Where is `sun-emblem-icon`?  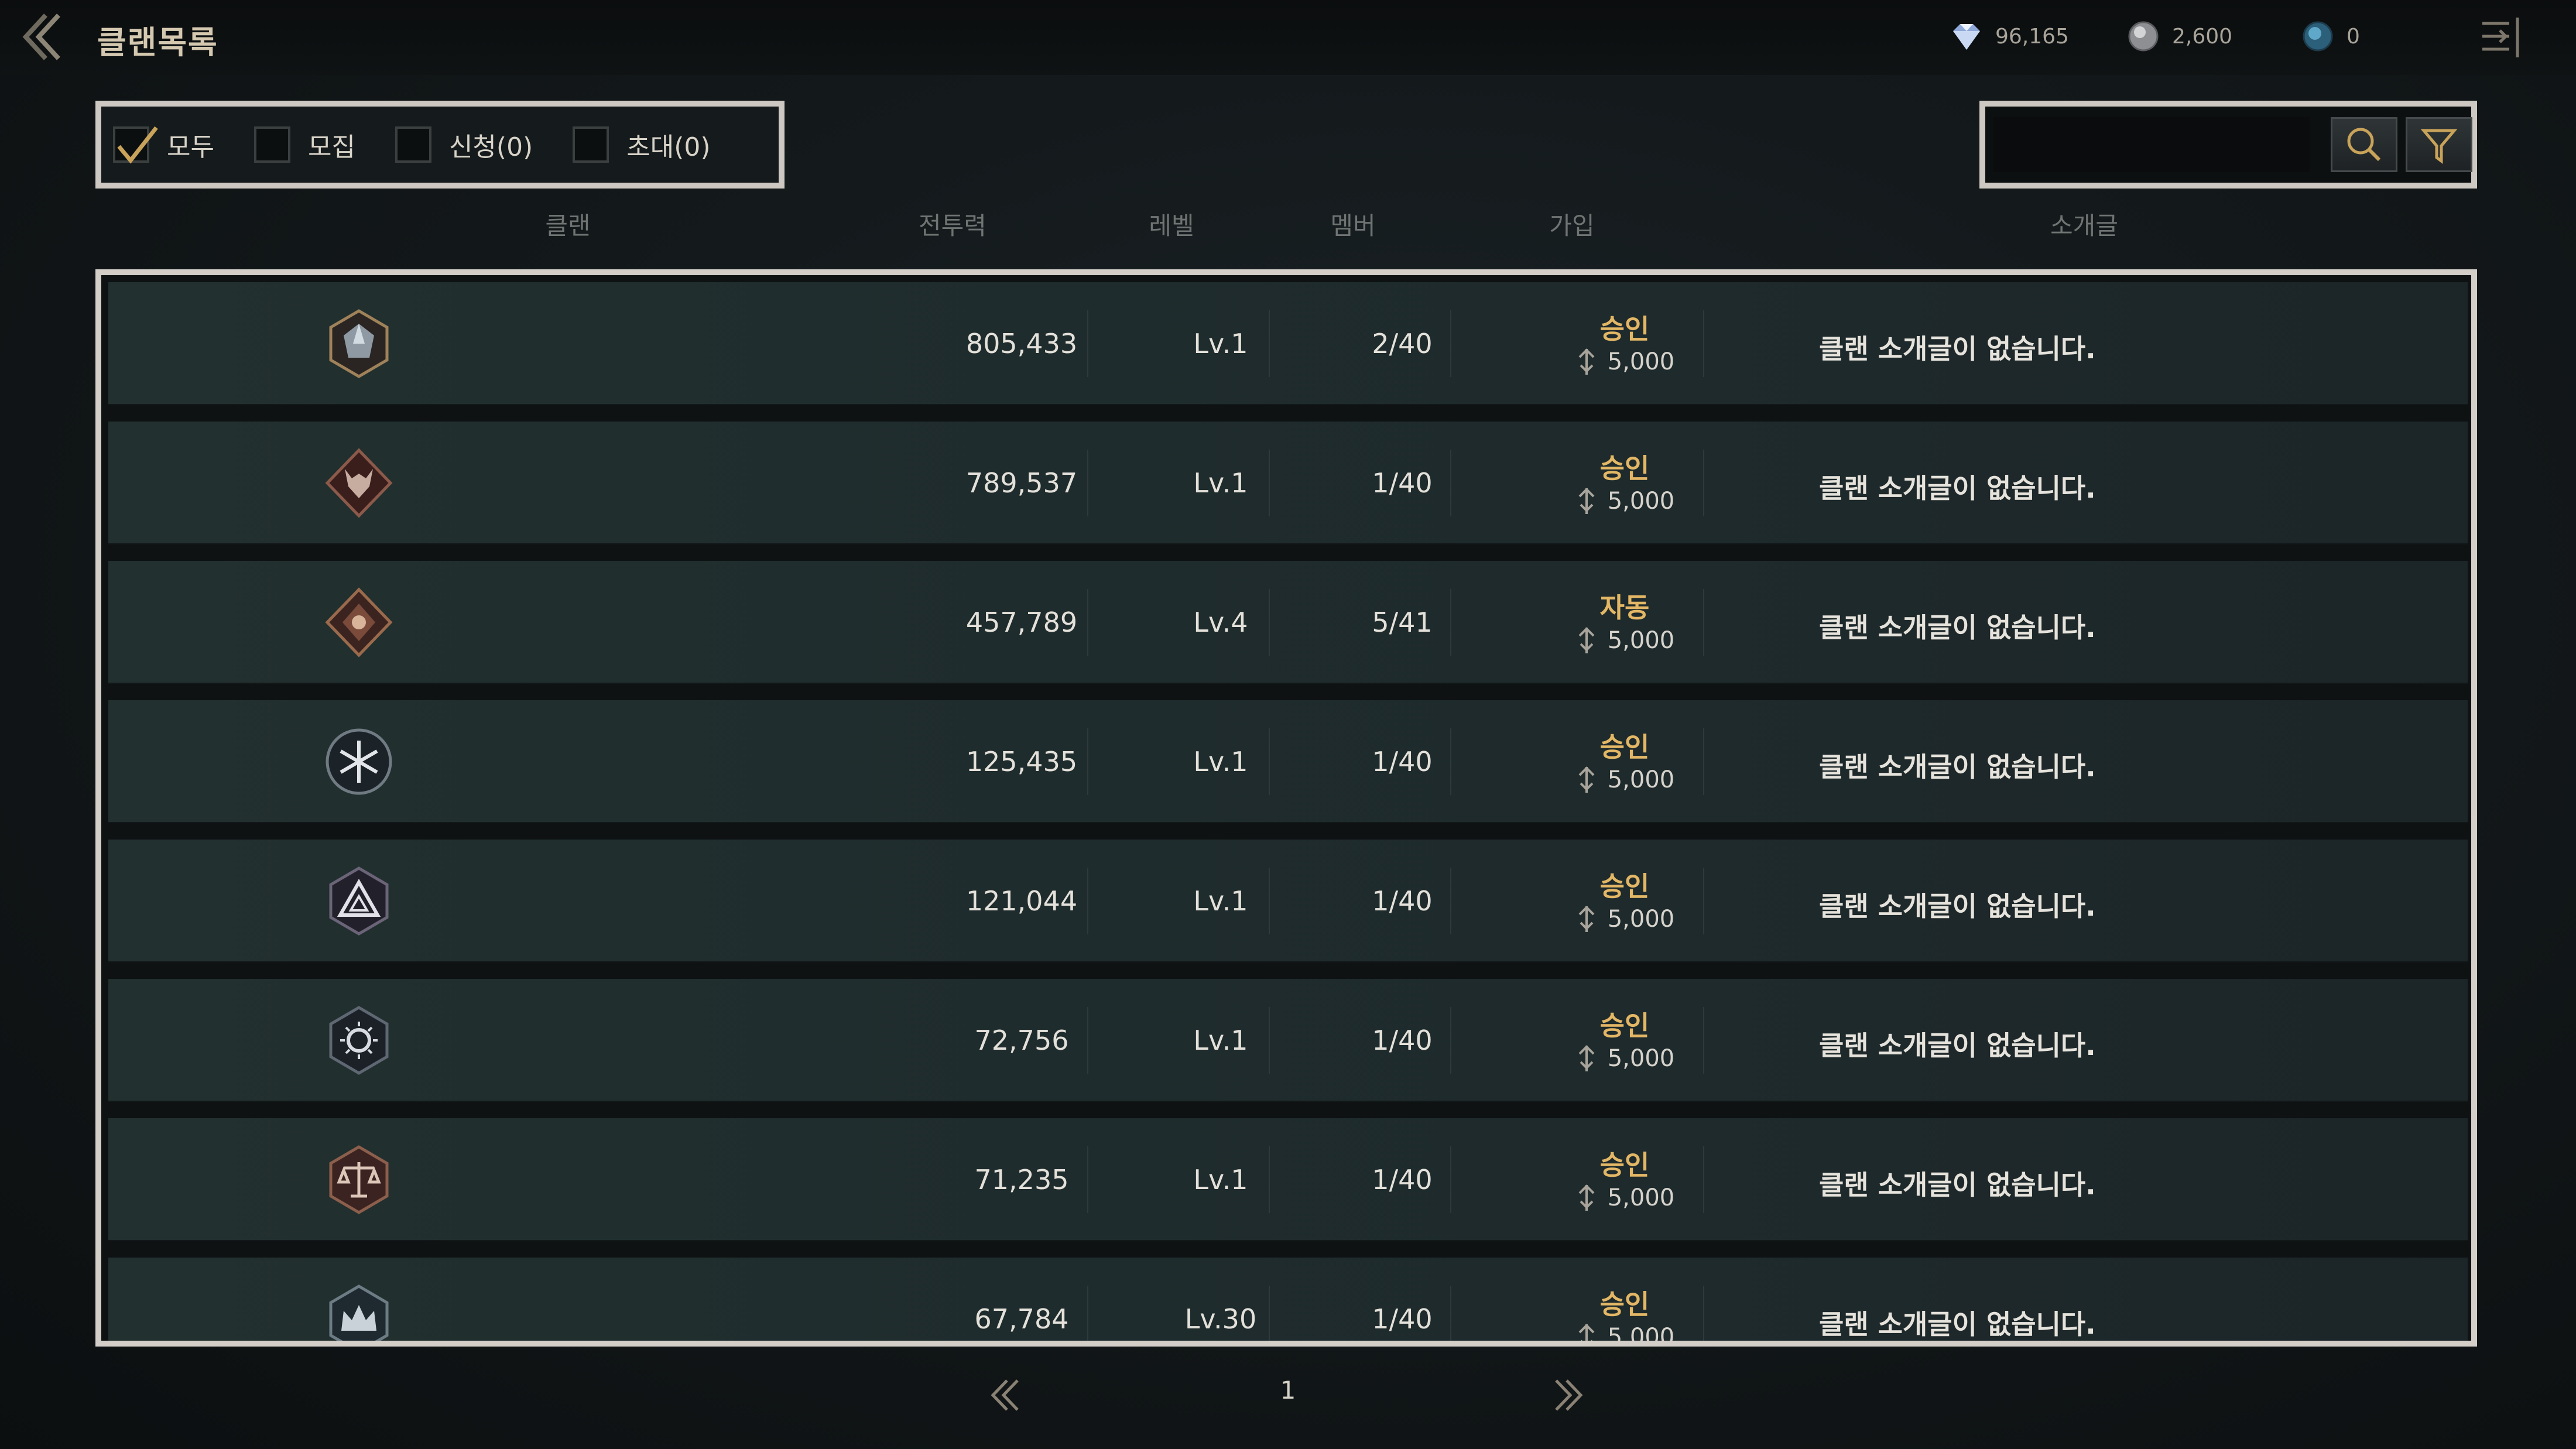
sun-emblem-icon is located at coordinates (359, 1040).